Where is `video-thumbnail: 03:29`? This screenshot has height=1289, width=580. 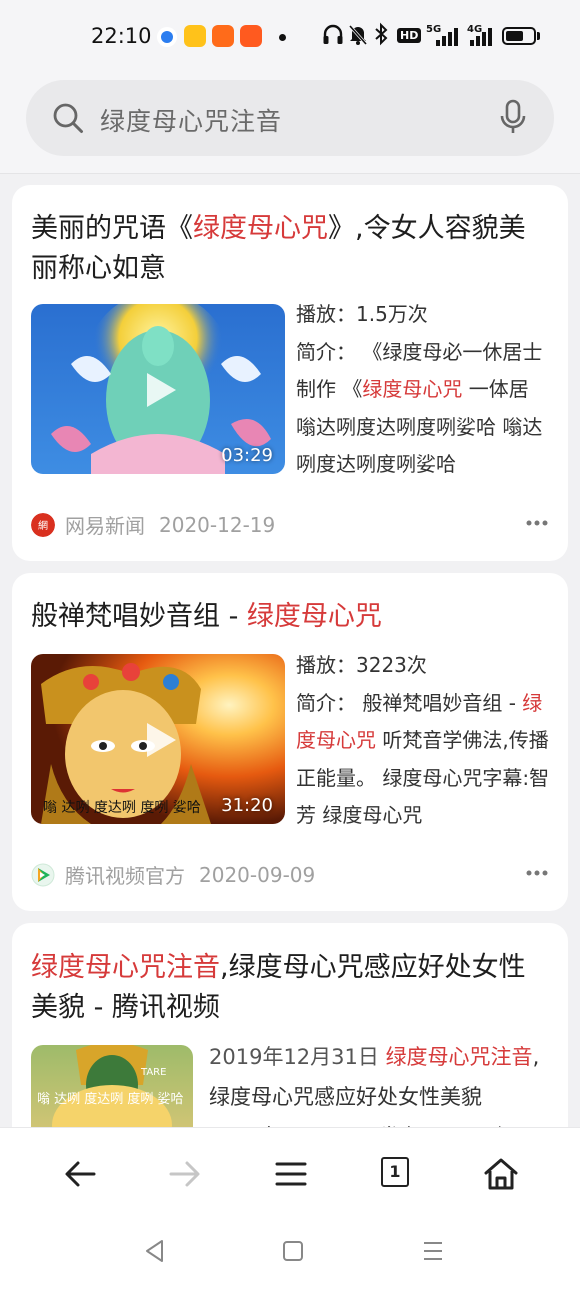 video-thumbnail: 03:29 is located at coordinates (158, 389).